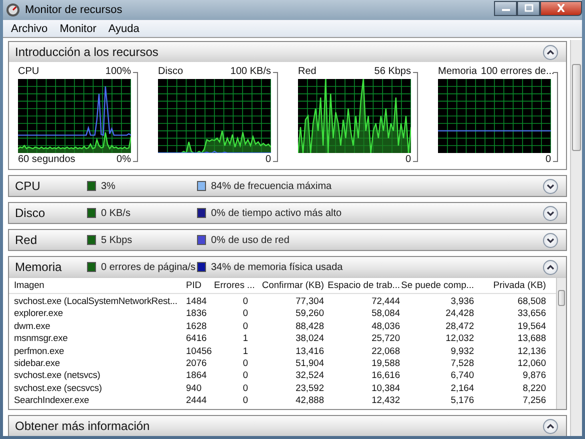 The height and width of the screenshot is (439, 585). I want to click on table-cell-text: 33,656, so click(531, 313).